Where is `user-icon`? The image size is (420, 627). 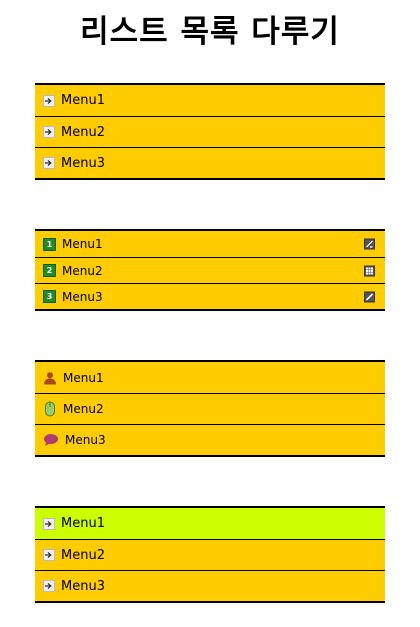
user-icon is located at coordinates (50, 378).